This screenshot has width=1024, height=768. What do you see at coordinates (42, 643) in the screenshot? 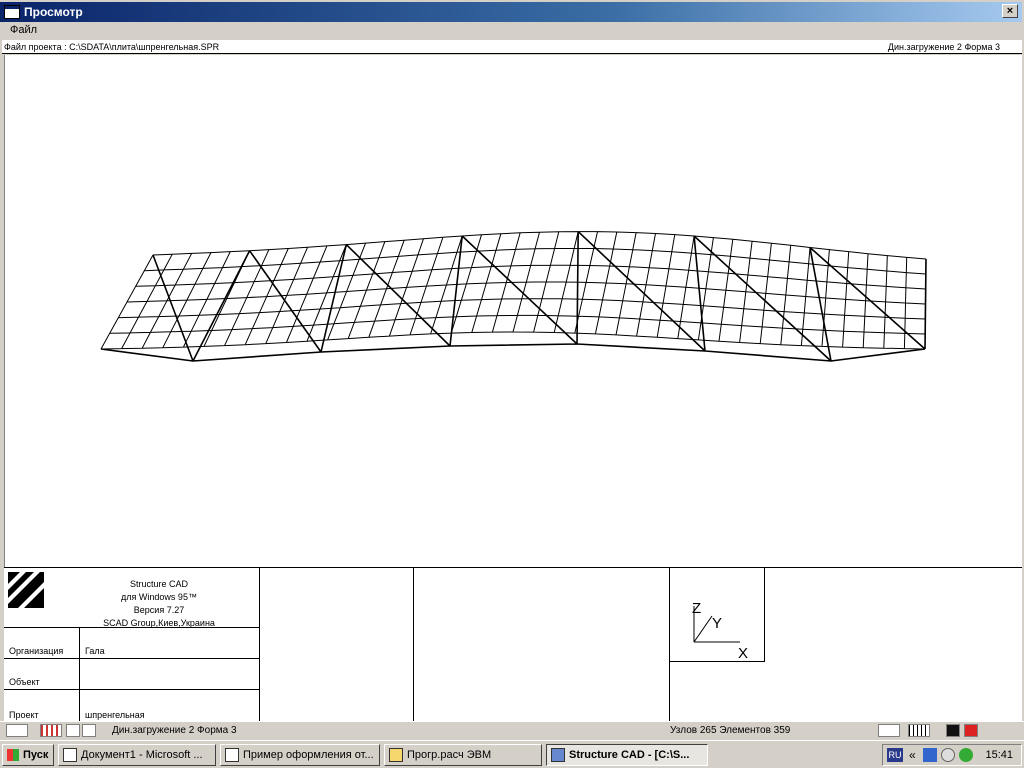
I see `org-label-cell: Организация` at bounding box center [42, 643].